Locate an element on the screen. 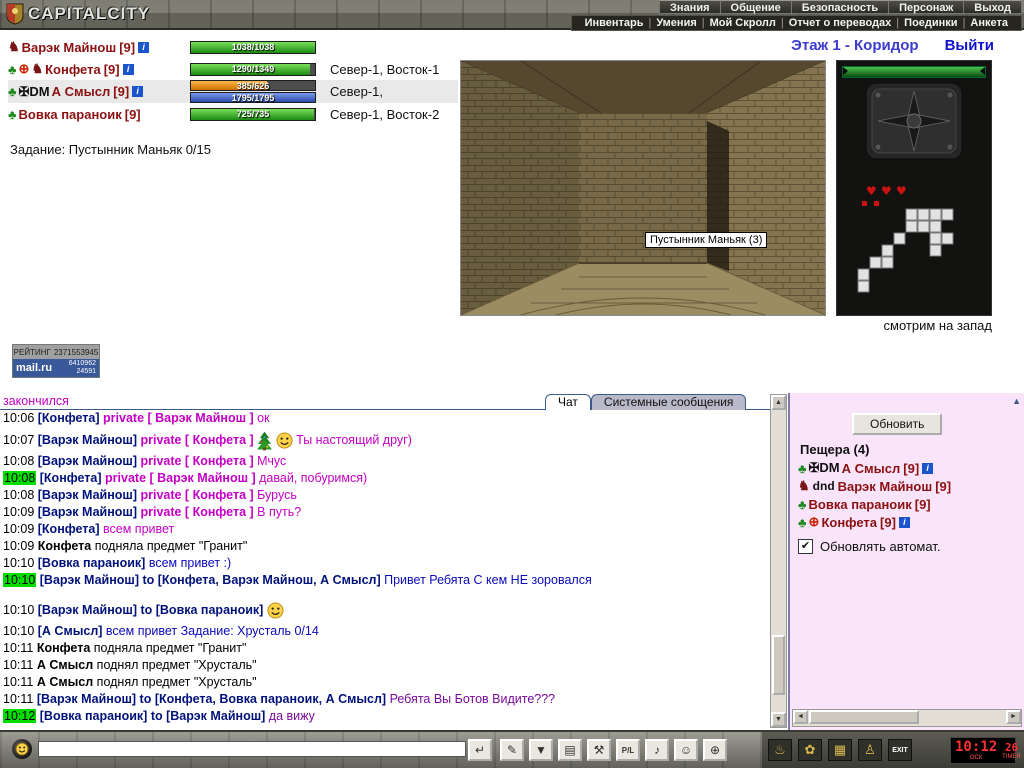  auto-refresh-checkbox: ✔ is located at coordinates (805, 546).